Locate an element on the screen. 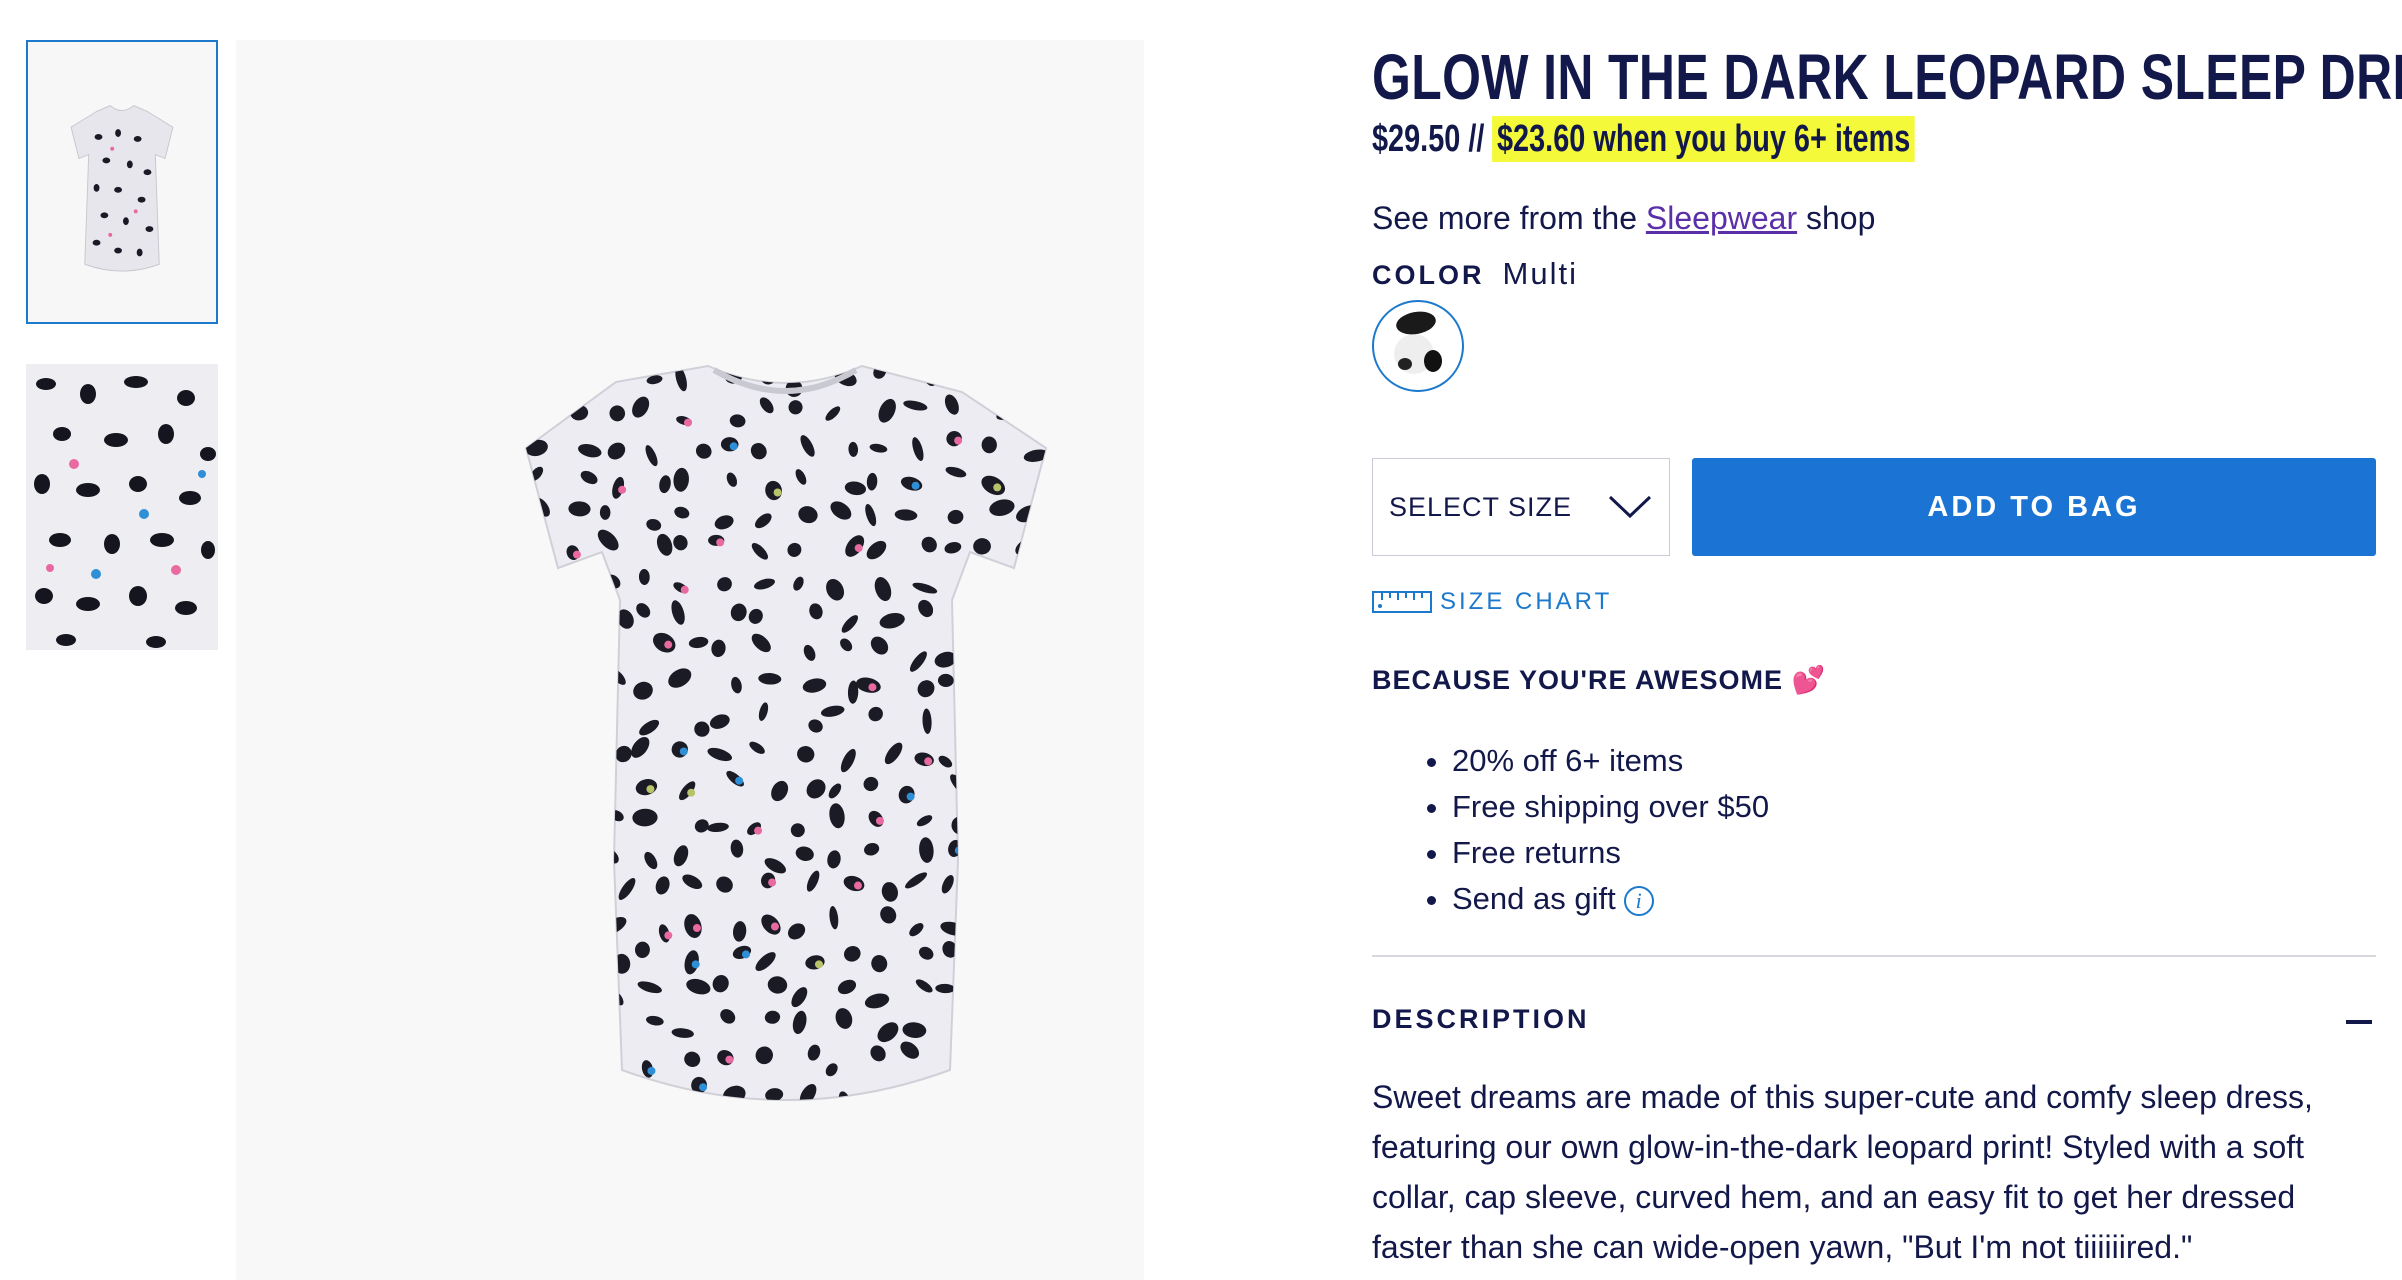  info-icon: i is located at coordinates (1638, 900).